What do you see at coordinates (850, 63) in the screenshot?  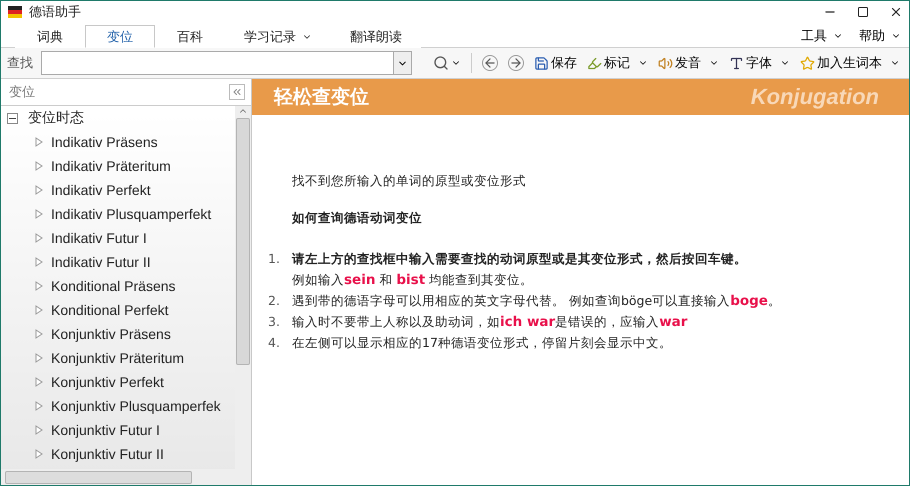 I see `toolbar-button: 加入生词本` at bounding box center [850, 63].